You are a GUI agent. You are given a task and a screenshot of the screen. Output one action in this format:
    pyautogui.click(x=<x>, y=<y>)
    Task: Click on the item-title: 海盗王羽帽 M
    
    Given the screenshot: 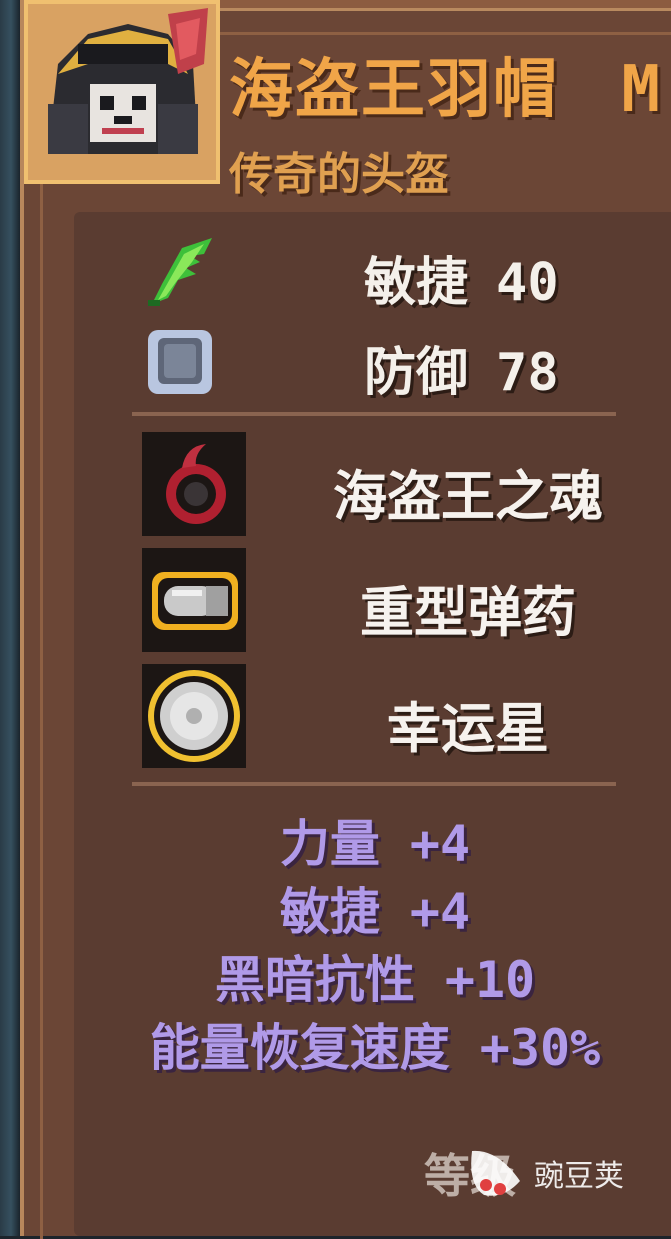 What is the action you would take?
    pyautogui.click(x=445, y=84)
    